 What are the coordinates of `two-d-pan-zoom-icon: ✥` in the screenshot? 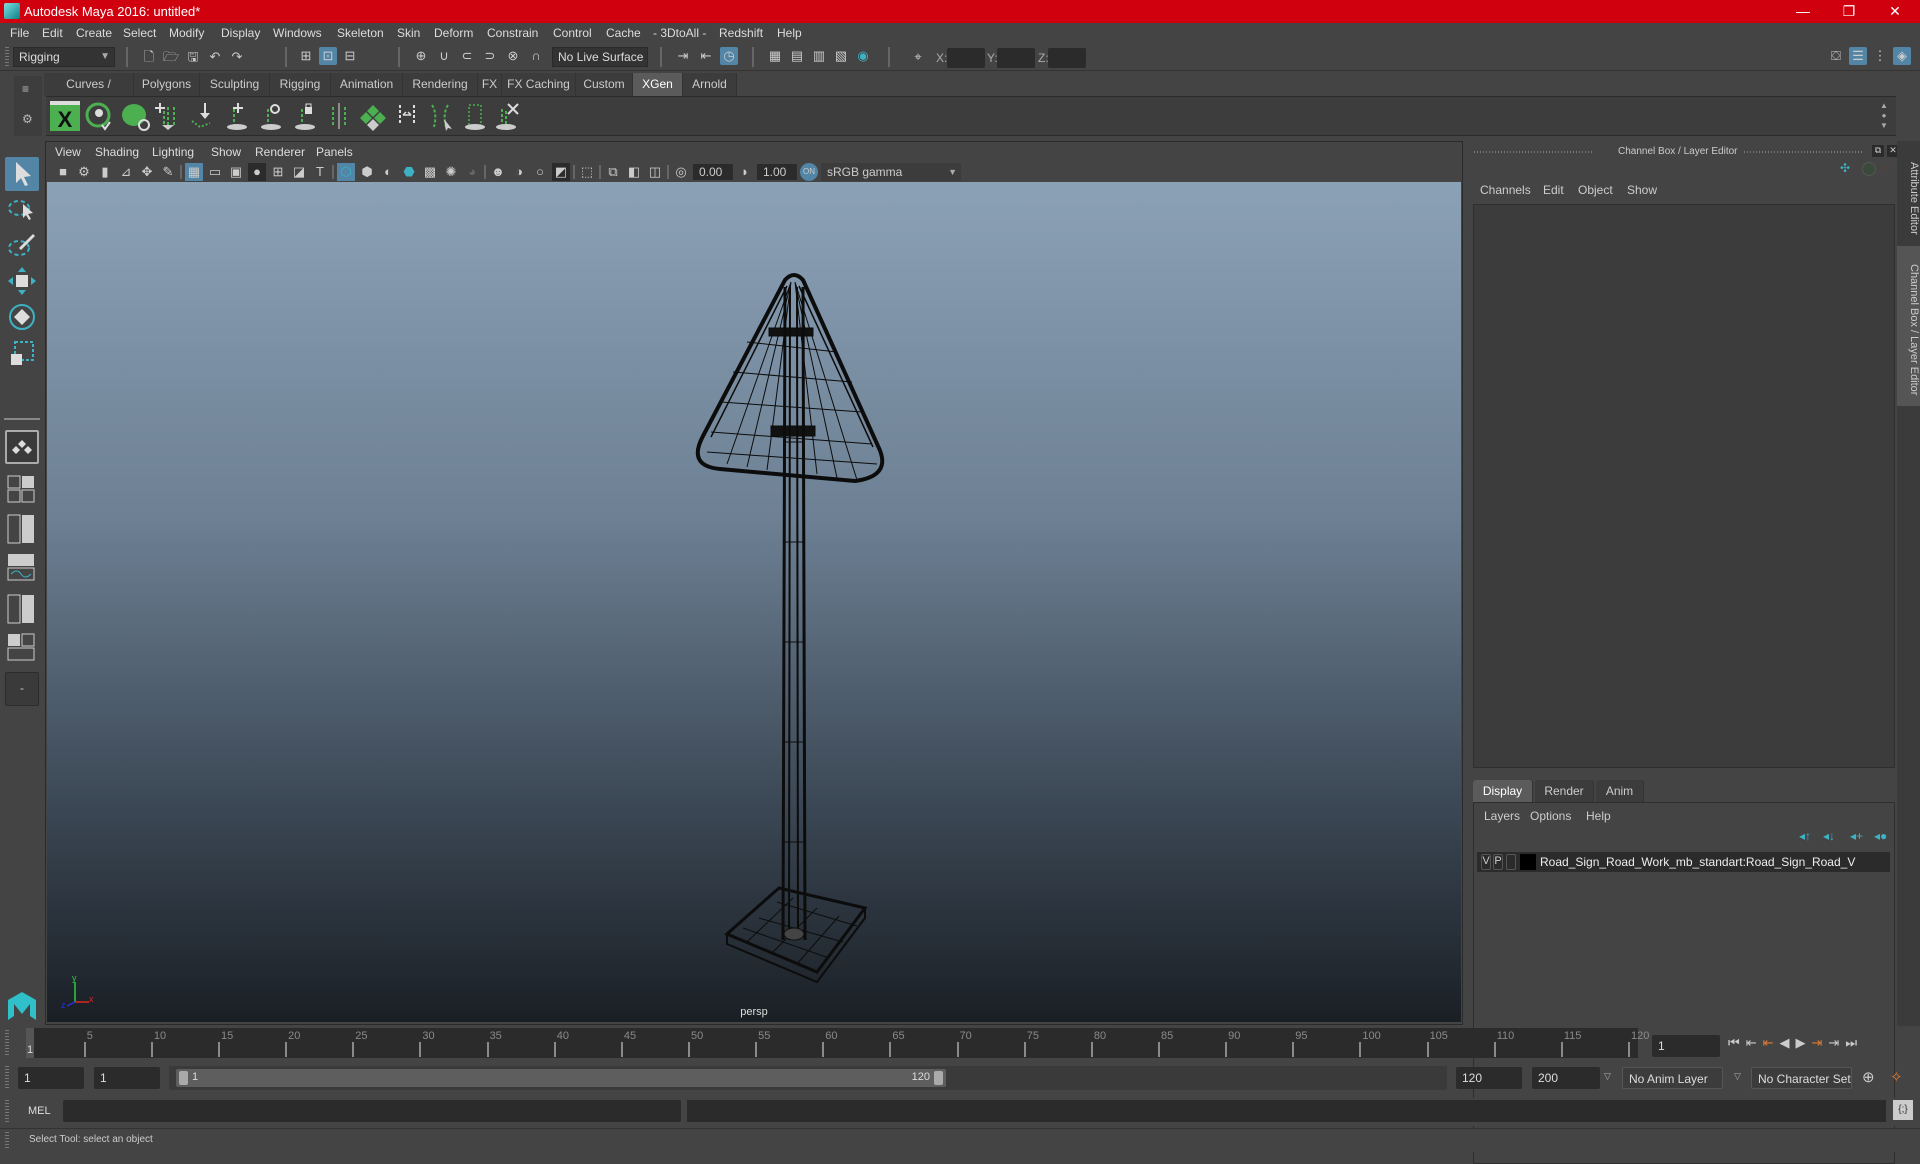 It's located at (147, 172).